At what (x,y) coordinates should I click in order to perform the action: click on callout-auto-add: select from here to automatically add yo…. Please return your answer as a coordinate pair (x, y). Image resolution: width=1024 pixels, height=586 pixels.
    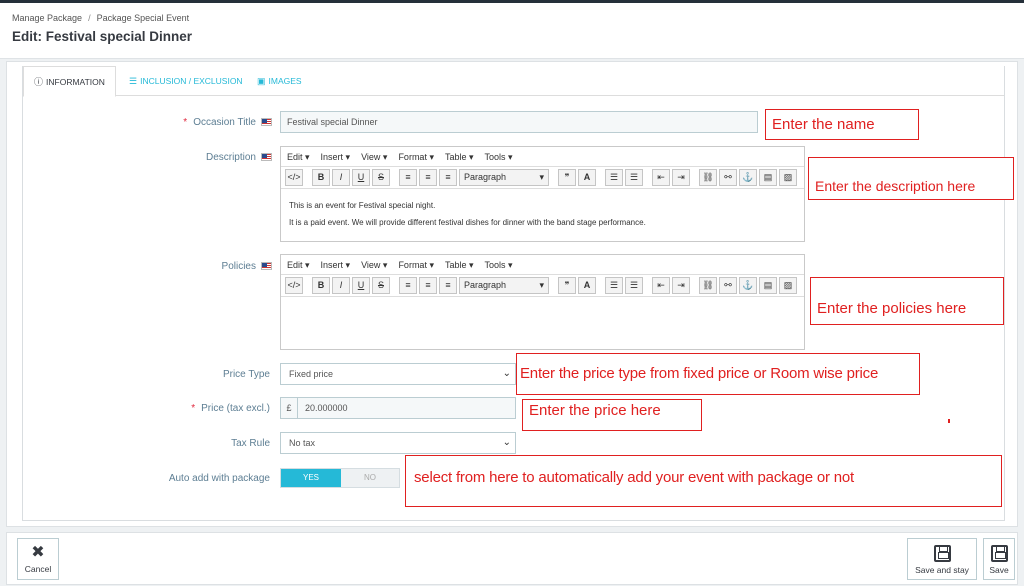
    Looking at the image, I should click on (703, 481).